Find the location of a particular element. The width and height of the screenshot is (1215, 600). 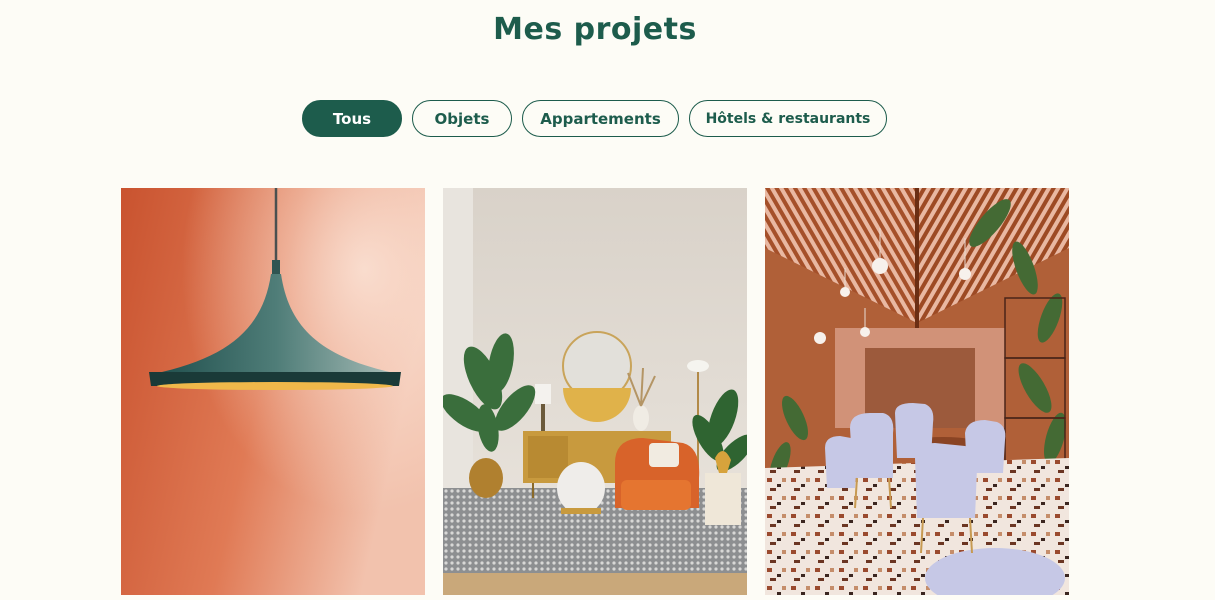

filter-all-button: Tous is located at coordinates (352, 118).